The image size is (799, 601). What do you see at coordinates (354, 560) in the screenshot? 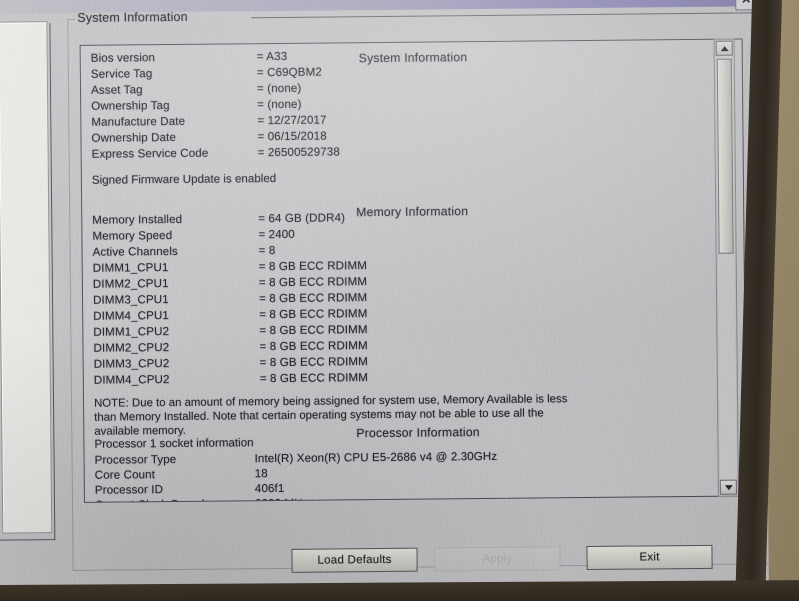
I see `load-defaults-button: Load Defaults` at bounding box center [354, 560].